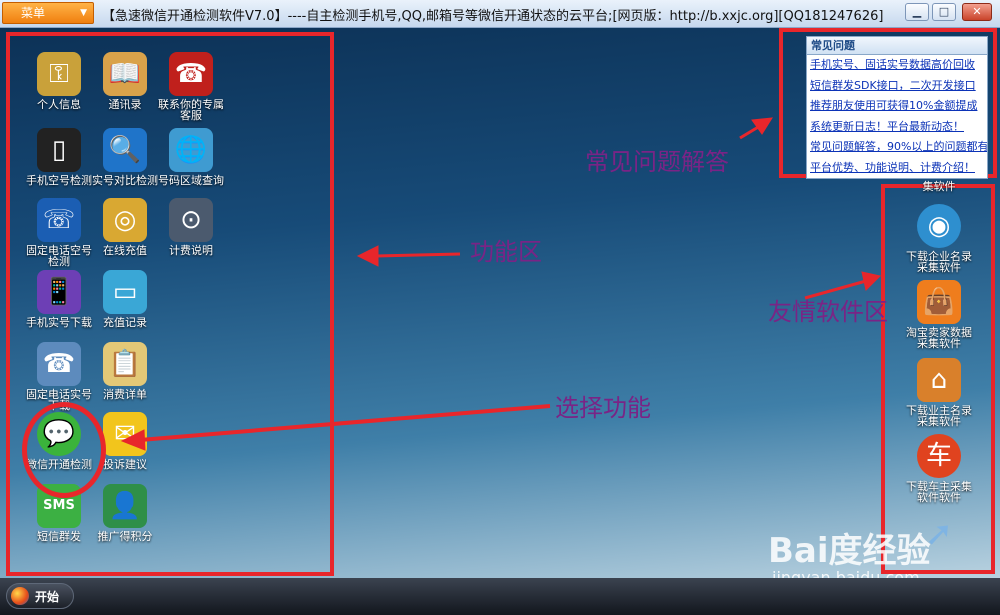 Image resolution: width=1000 pixels, height=615 pixels. What do you see at coordinates (417, 255) in the screenshot?
I see `arrow-function-area` at bounding box center [417, 255].